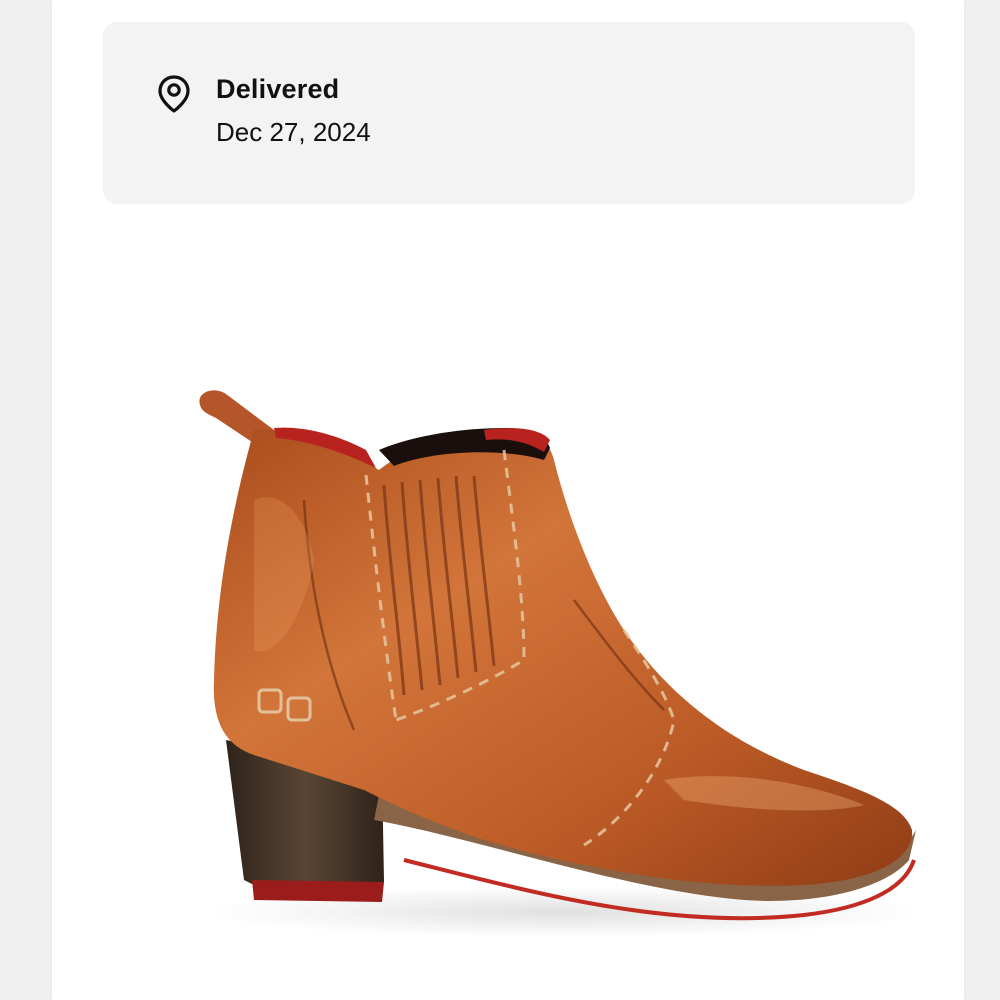 The image size is (1000, 1000). I want to click on delivery-status-card: Delivered Dec 27, 2024, so click(509, 113).